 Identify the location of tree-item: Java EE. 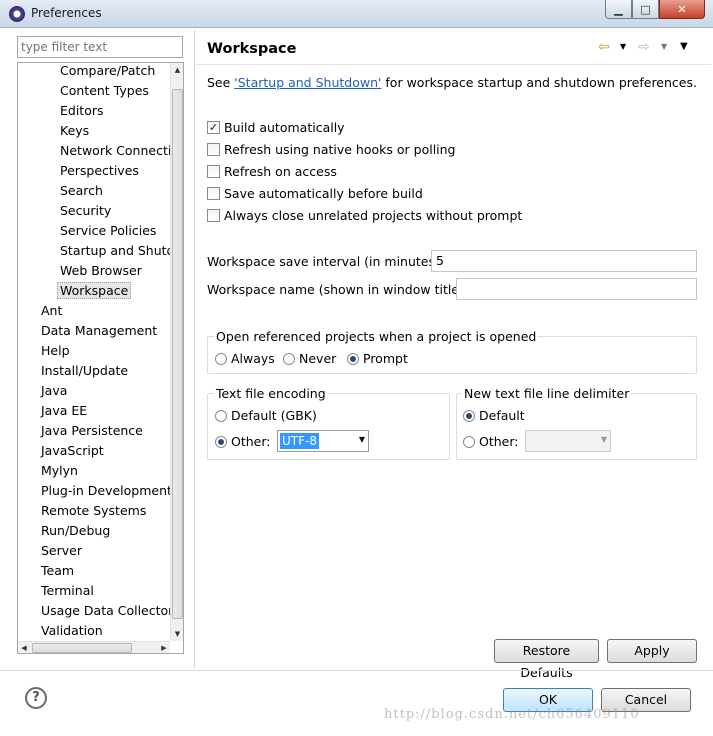
(94, 411).